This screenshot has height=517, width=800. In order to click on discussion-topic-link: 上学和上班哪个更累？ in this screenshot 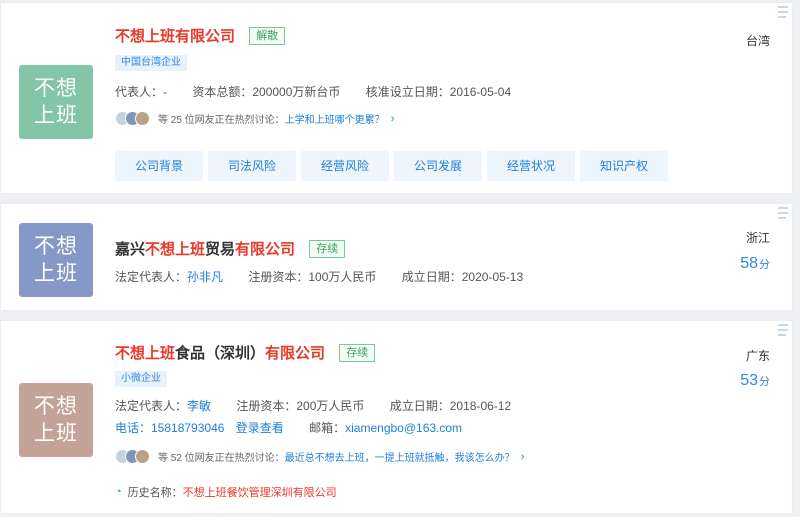, I will do `click(335, 118)`.